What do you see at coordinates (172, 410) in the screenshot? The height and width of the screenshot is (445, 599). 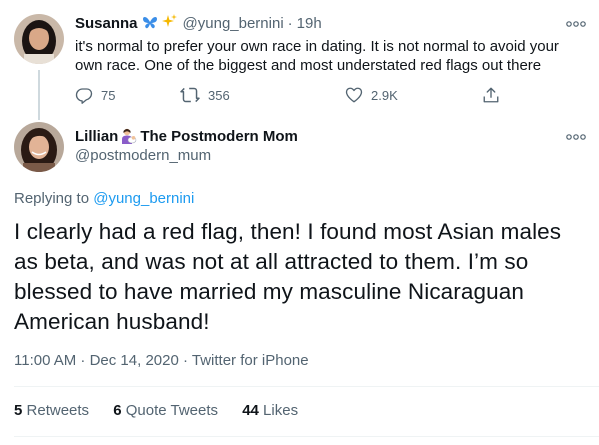 I see `quote-tweets-label: Quote Tweets` at bounding box center [172, 410].